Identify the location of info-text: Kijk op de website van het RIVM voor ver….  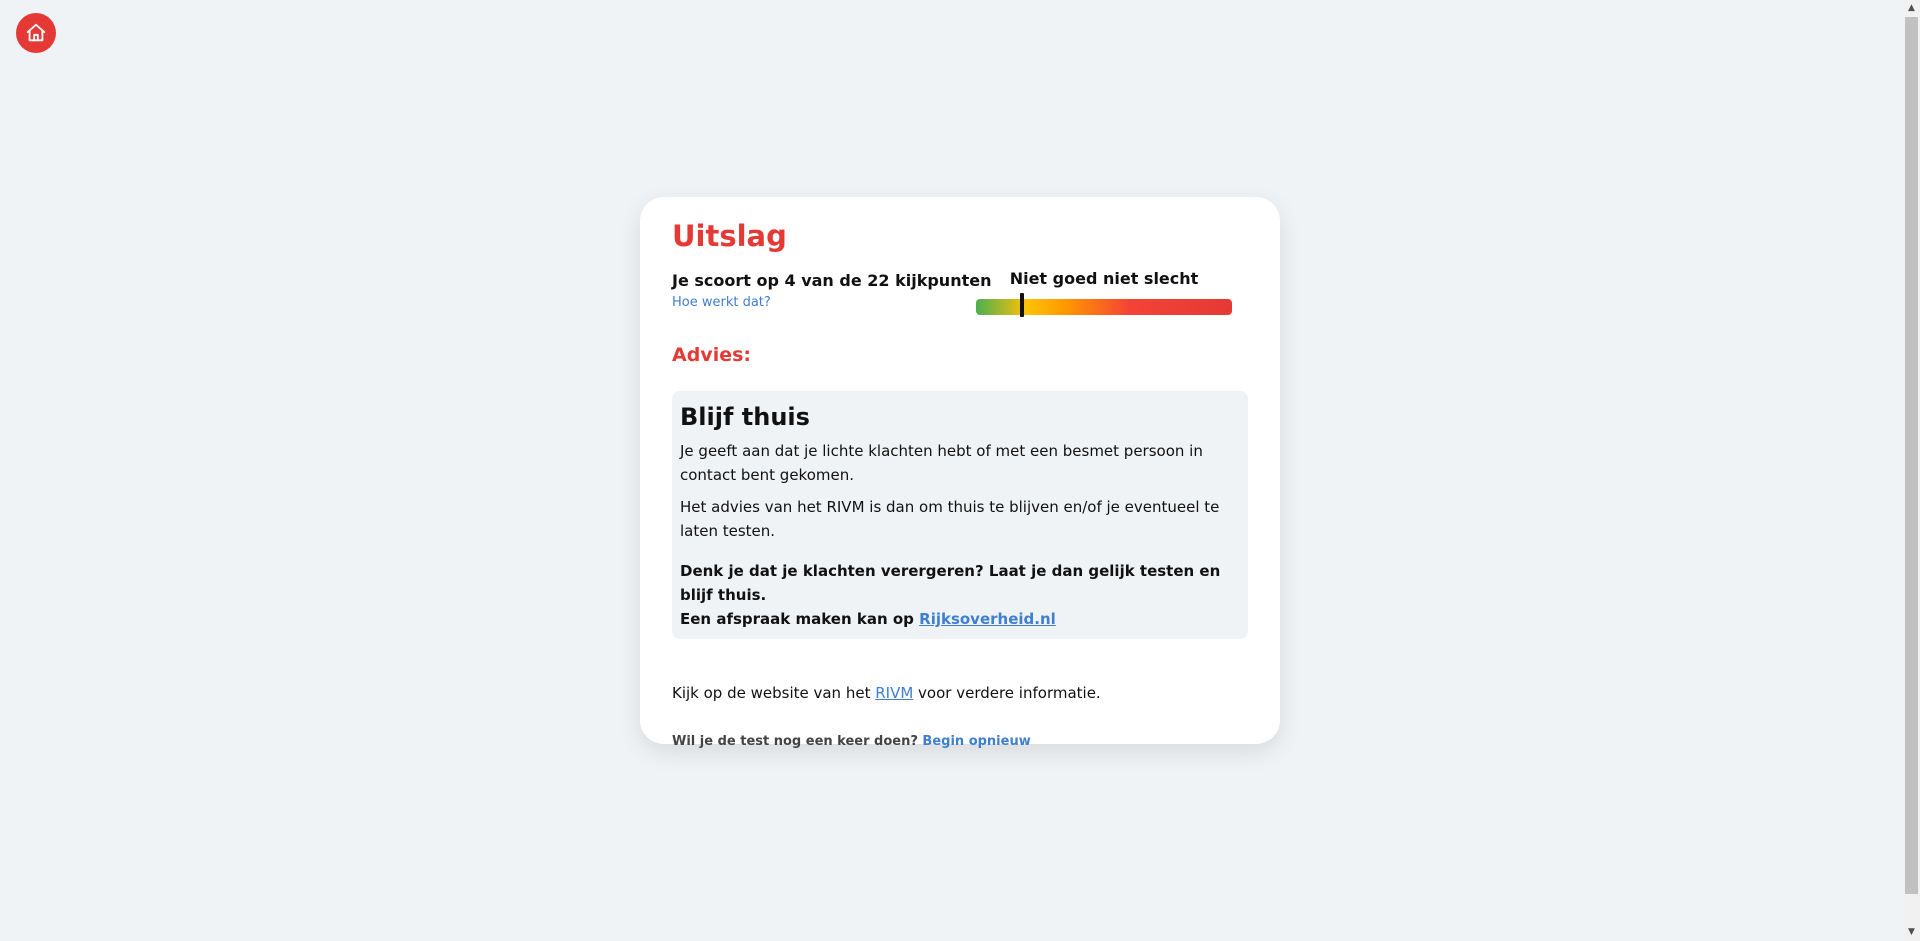
(960, 693).